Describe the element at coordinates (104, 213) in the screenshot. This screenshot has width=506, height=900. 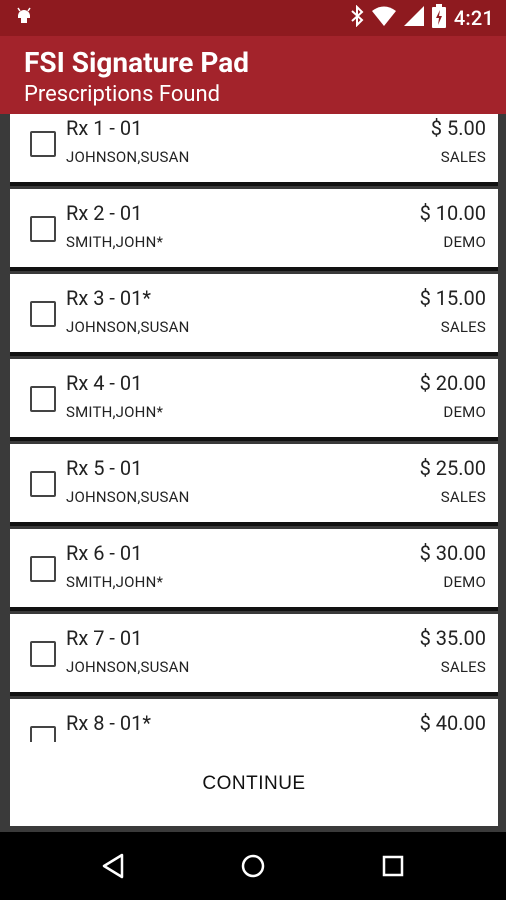
I see `rx-number: Rx 2 - 01` at that location.